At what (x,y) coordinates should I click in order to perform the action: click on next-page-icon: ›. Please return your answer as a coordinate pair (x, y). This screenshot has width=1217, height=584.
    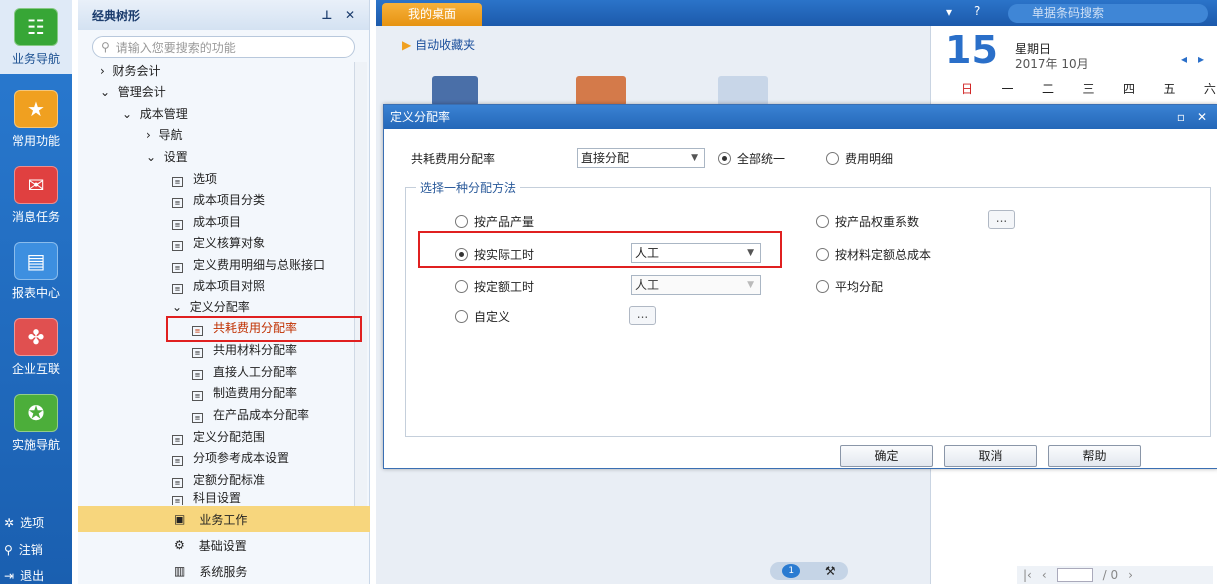
    Looking at the image, I should click on (1130, 575).